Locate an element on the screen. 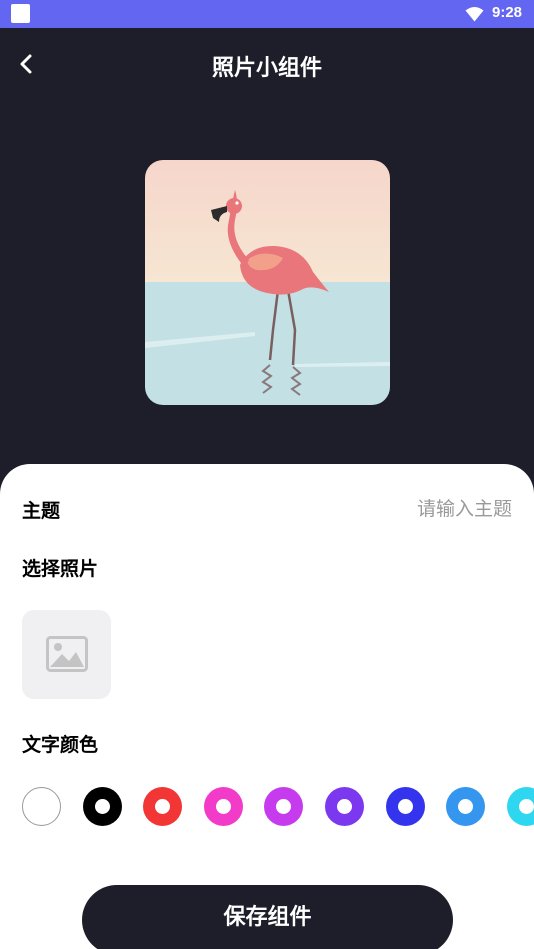 This screenshot has height=949, width=534. app-header: 照片小组件 is located at coordinates (267, 64).